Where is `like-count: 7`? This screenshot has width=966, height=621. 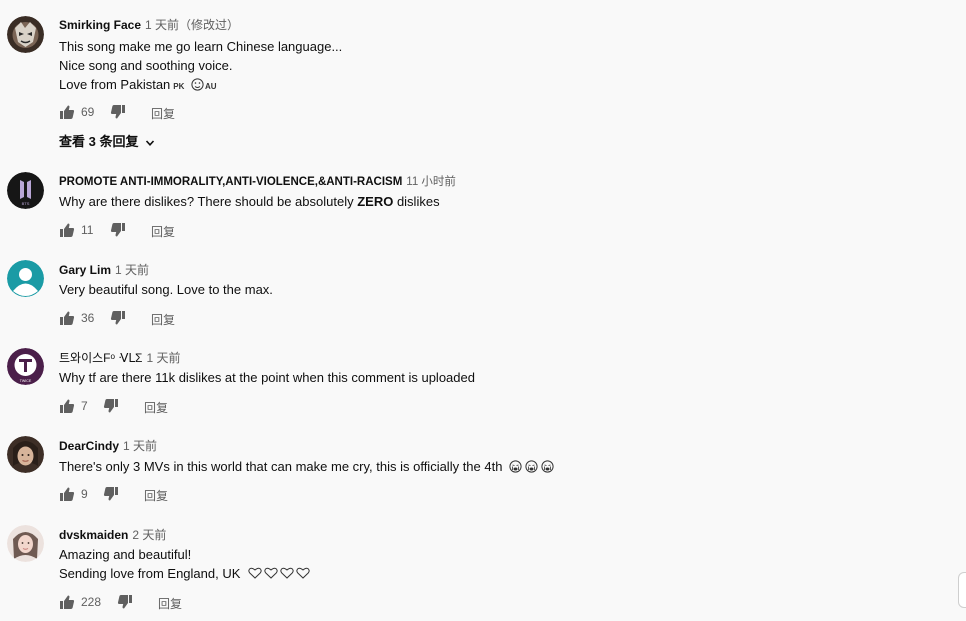
like-count: 7 is located at coordinates (84, 406).